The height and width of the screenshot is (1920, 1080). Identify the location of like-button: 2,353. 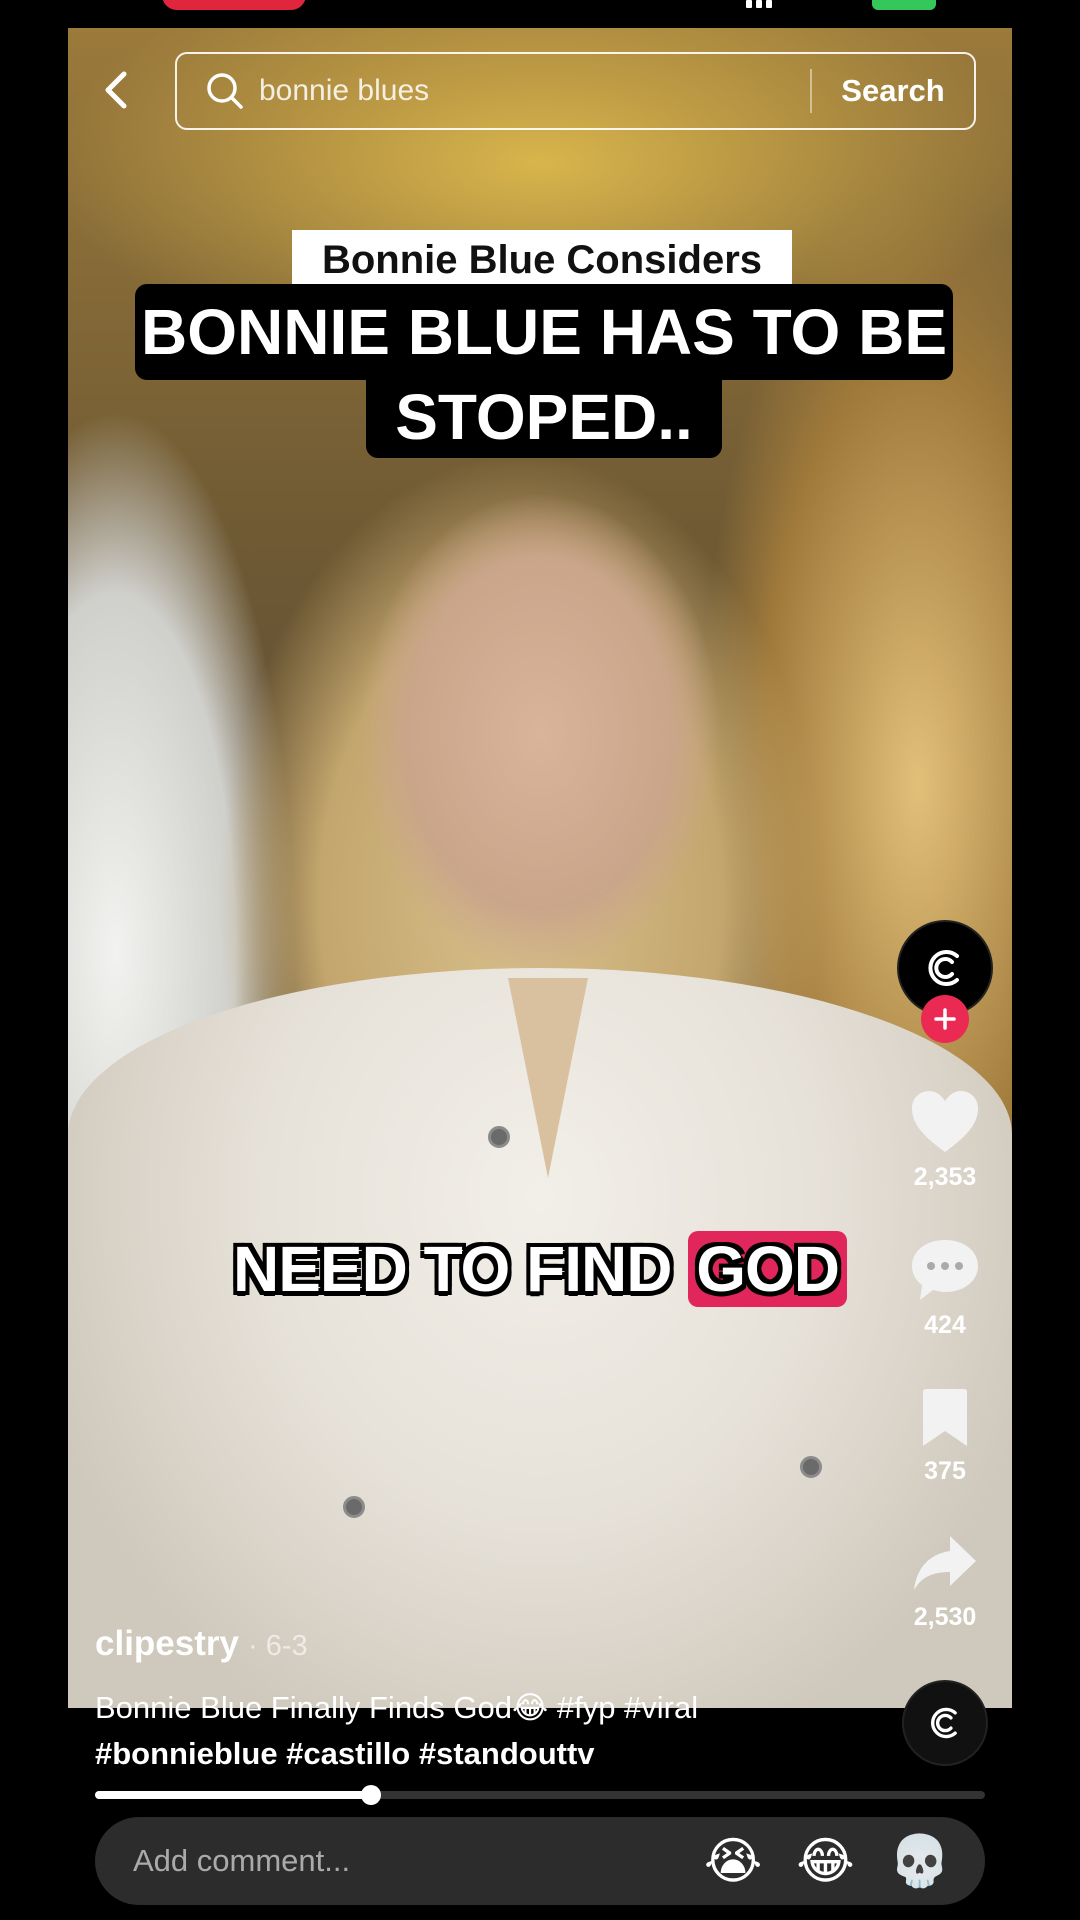
(945, 1141).